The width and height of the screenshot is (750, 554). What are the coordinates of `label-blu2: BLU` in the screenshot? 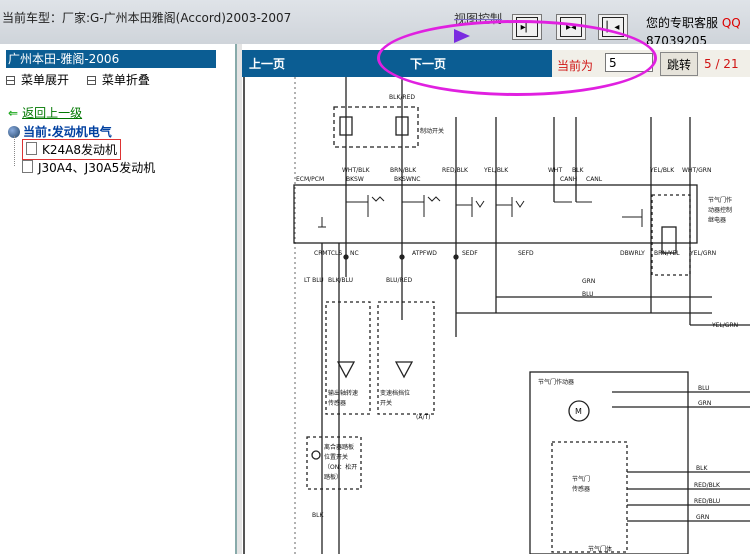 It's located at (704, 388).